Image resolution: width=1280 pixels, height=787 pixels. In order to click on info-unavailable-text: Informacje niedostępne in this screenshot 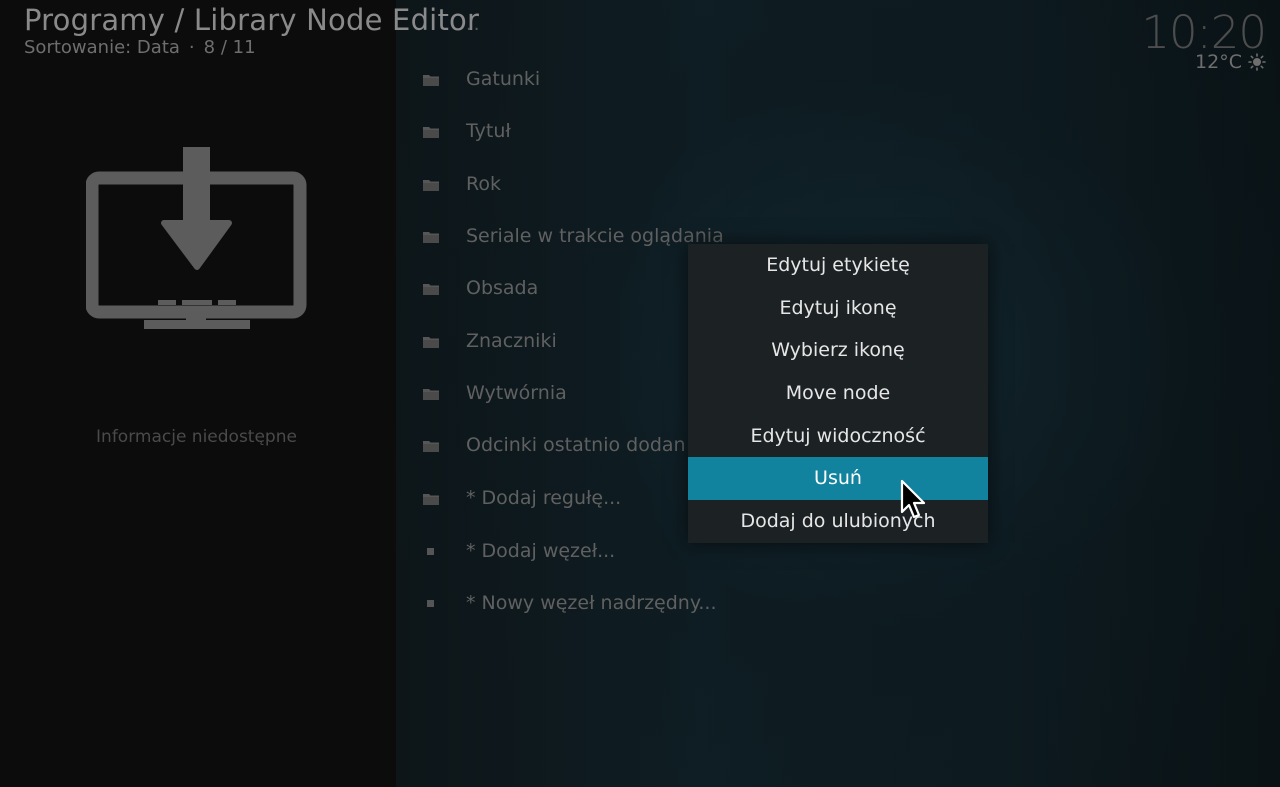, I will do `click(196, 437)`.